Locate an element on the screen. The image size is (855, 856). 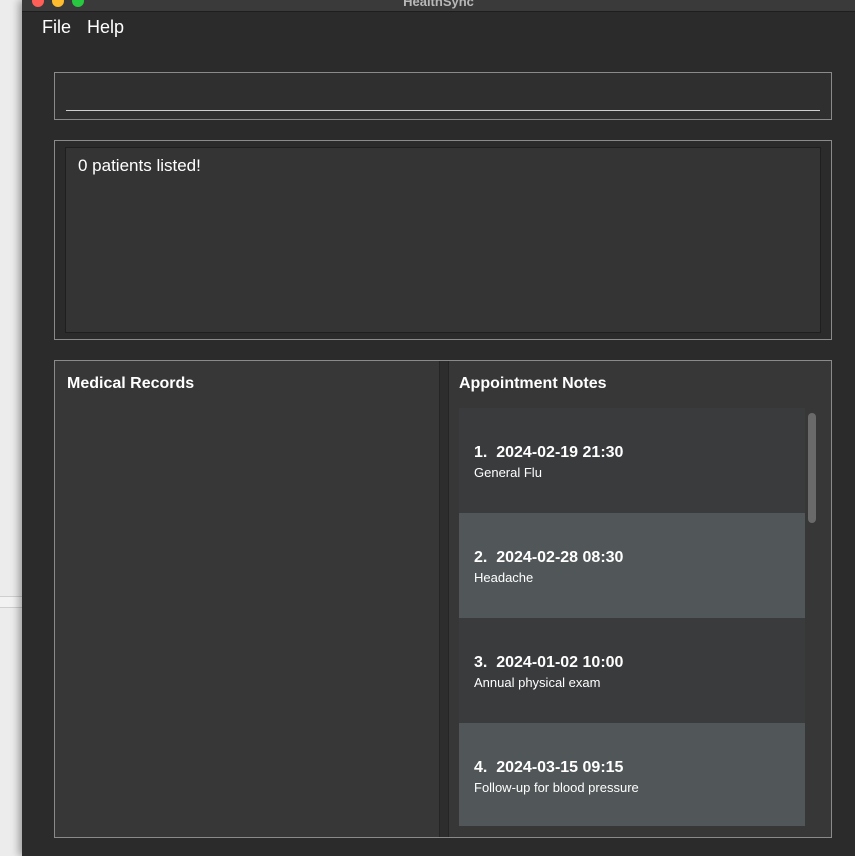
notes-scrollbar-thumb is located at coordinates (812, 468).